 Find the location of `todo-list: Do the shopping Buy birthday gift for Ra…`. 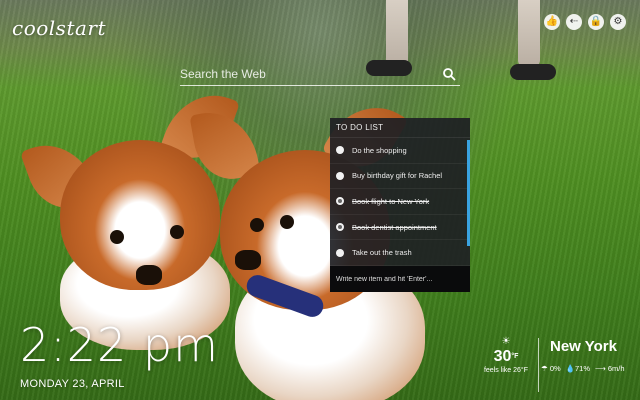

todo-list: Do the shopping Buy birthday gift for Ra… is located at coordinates (400, 202).